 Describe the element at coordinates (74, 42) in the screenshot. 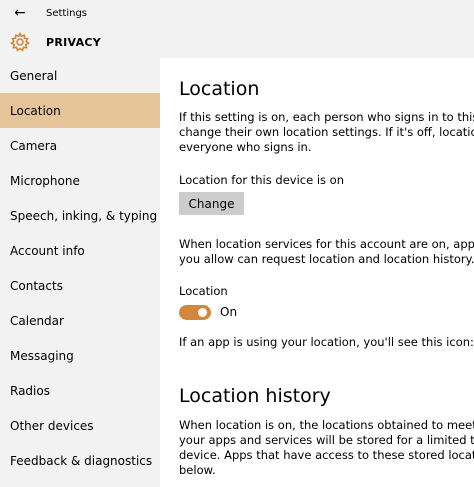

I see `page-title: PRIVACY` at that location.